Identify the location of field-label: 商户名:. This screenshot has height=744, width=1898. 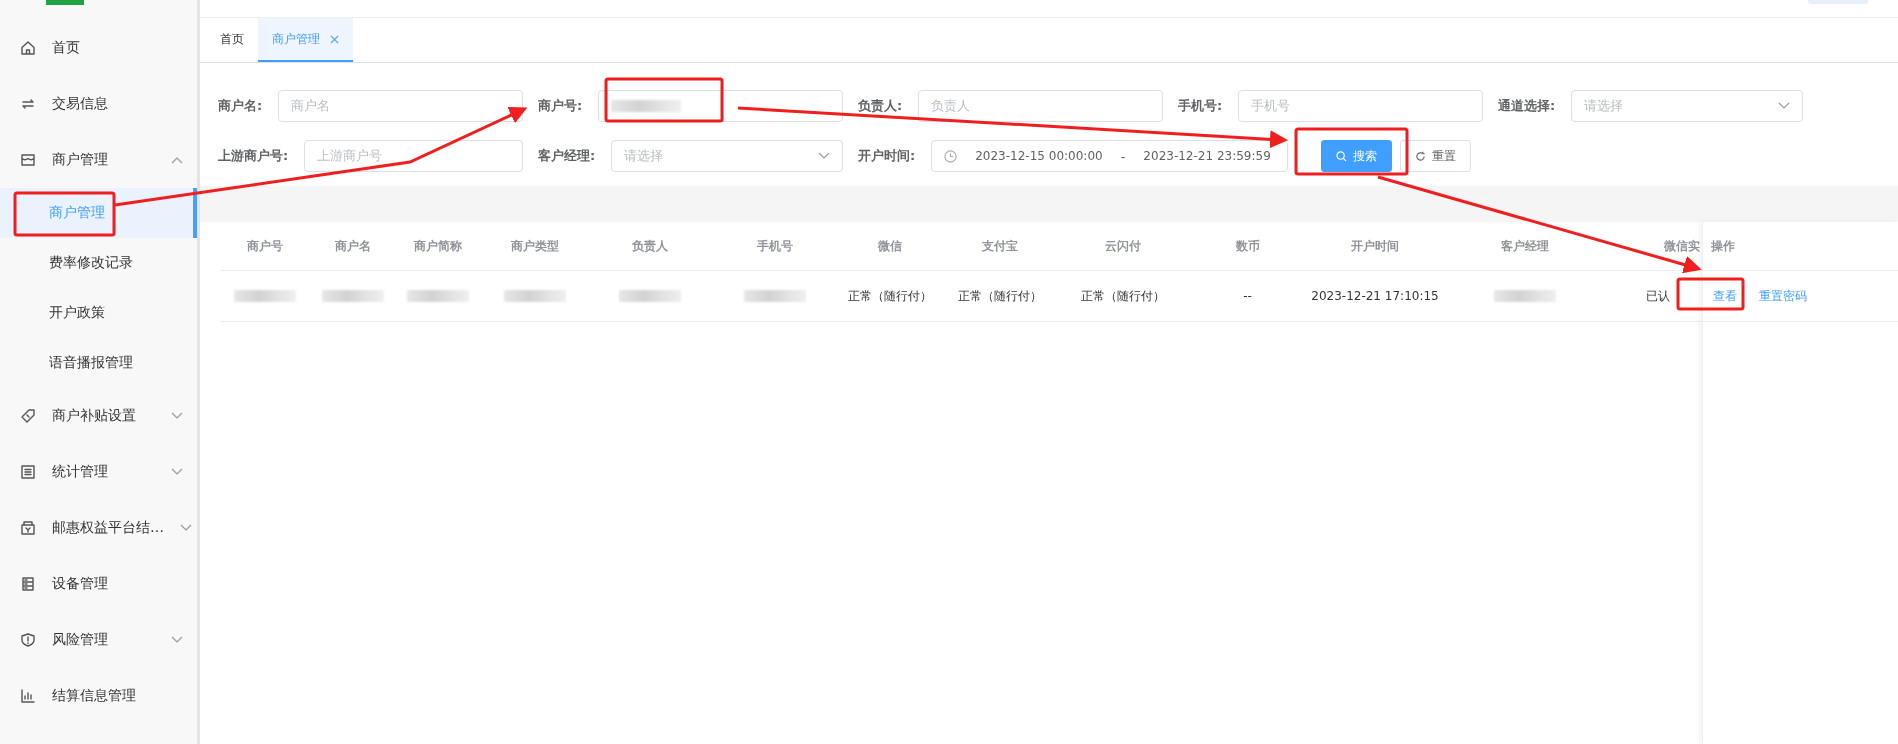
(241, 106).